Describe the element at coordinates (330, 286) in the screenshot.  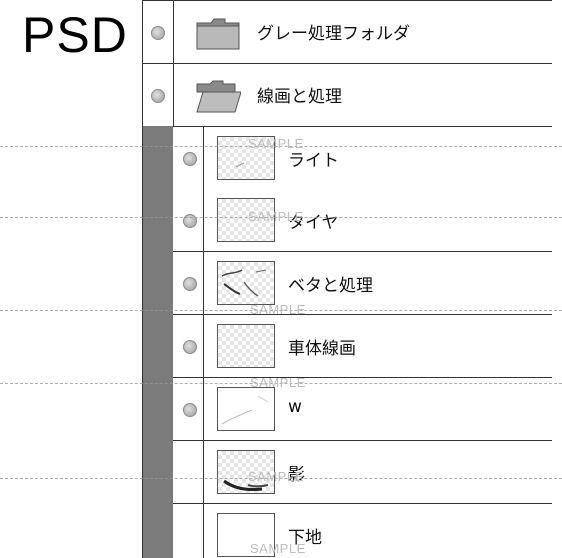
I see `layer-label: ベタと処理` at that location.